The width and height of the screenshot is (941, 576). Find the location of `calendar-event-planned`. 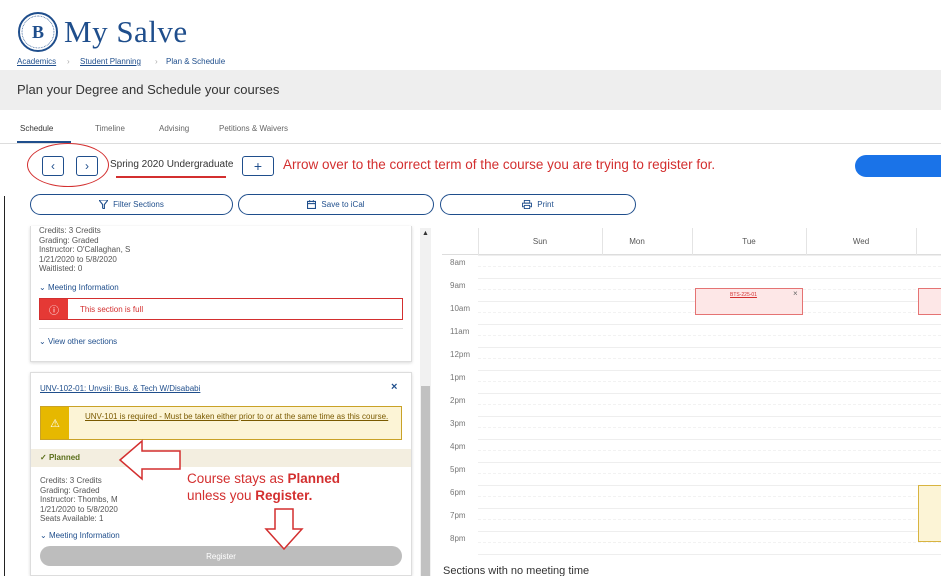

calendar-event-planned is located at coordinates (929, 513).